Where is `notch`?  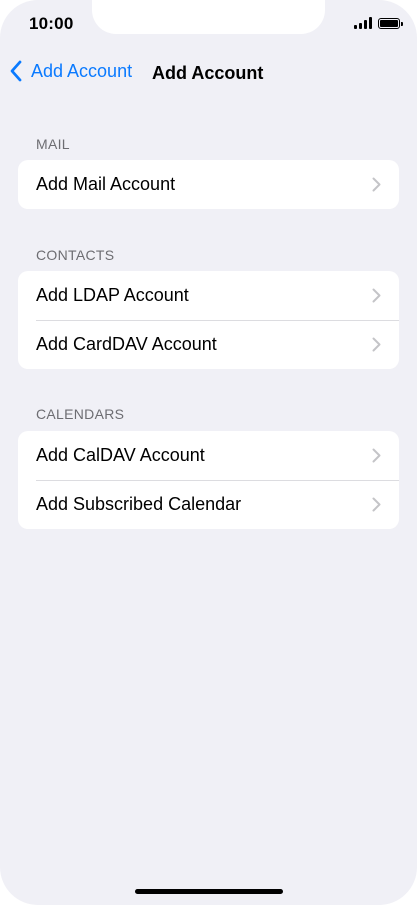
notch is located at coordinates (208, 17).